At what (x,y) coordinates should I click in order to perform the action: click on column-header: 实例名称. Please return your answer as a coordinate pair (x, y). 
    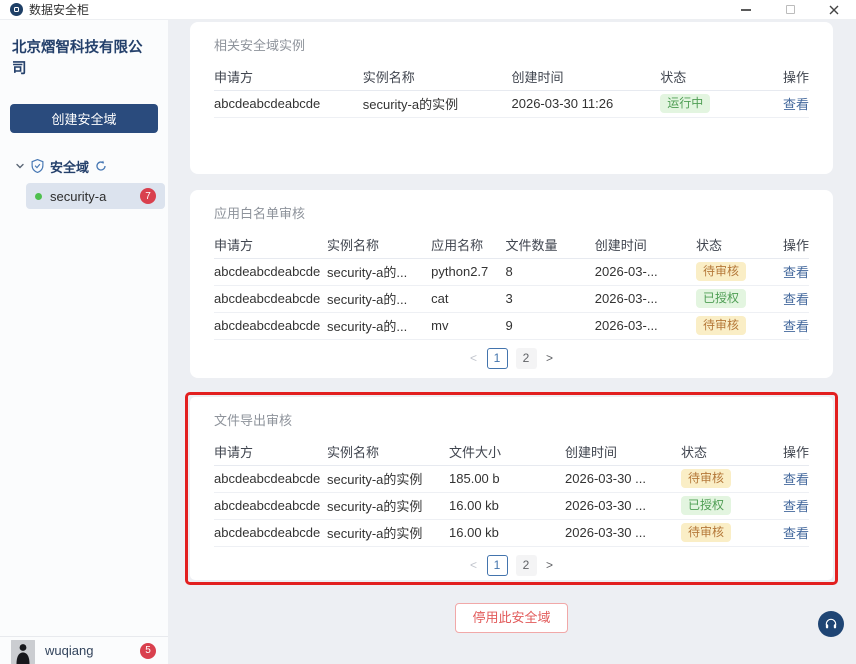
    Looking at the image, I should click on (379, 245).